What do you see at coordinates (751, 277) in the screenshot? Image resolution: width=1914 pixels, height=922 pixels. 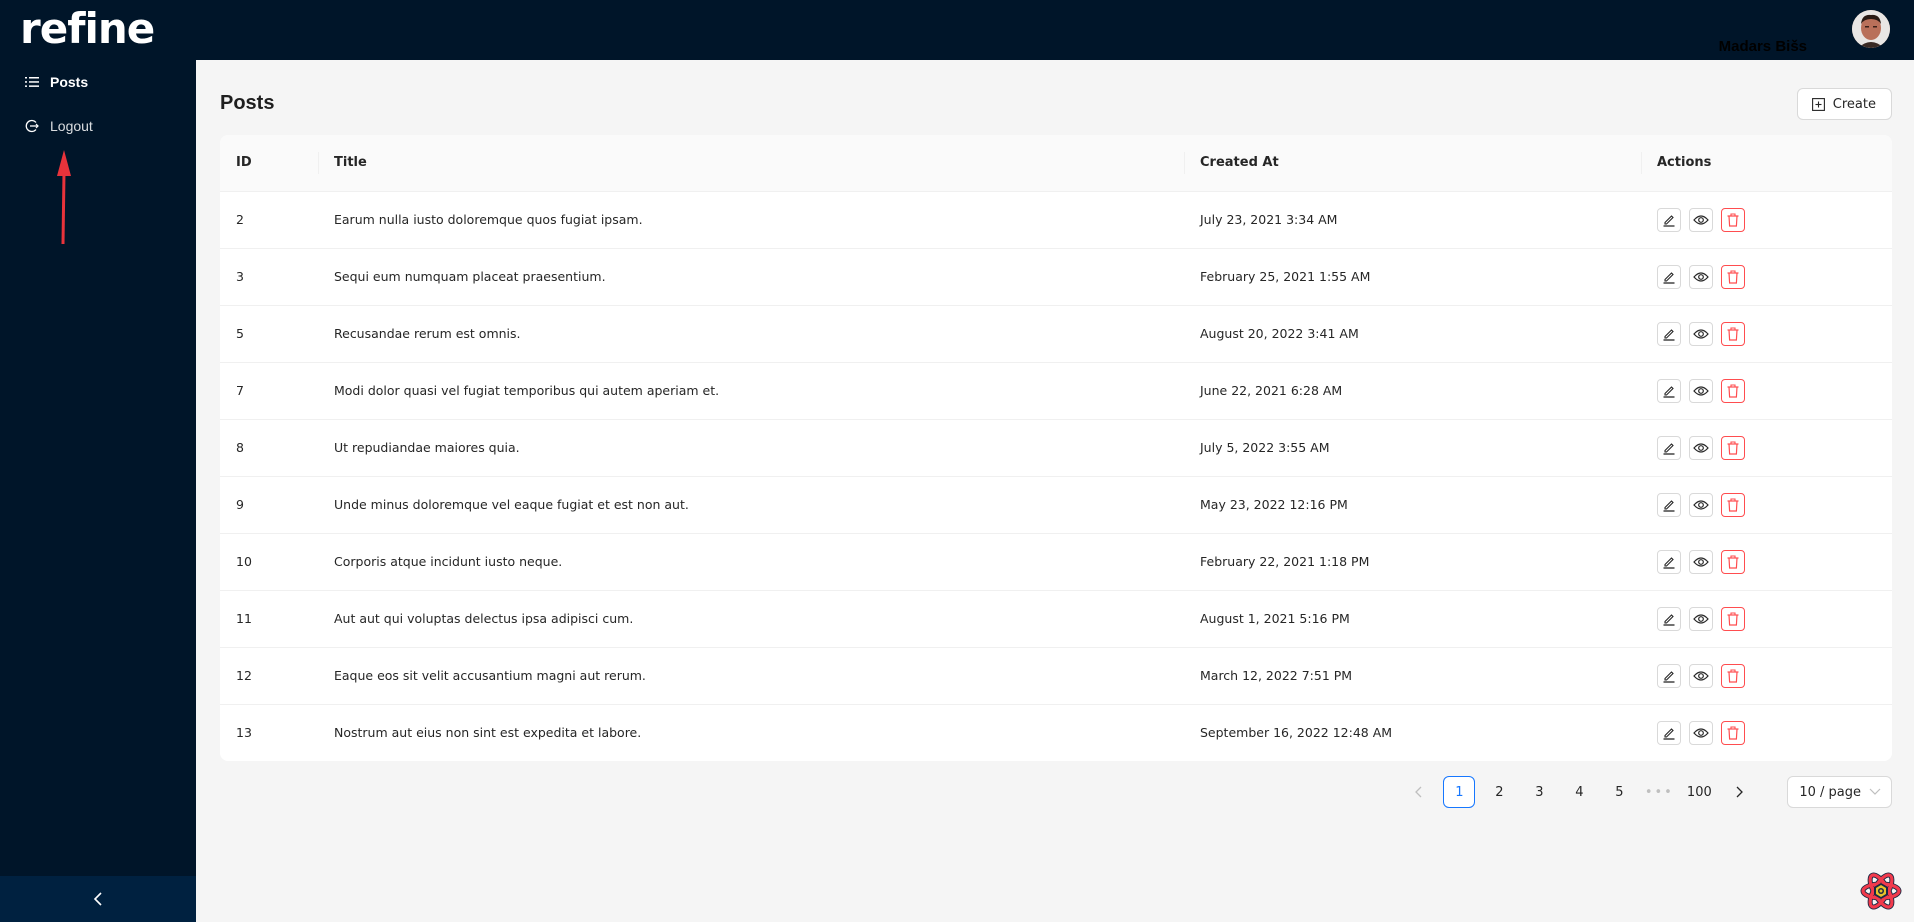 I see `cell-title: Sequi eum numquam placeat praesentium.` at bounding box center [751, 277].